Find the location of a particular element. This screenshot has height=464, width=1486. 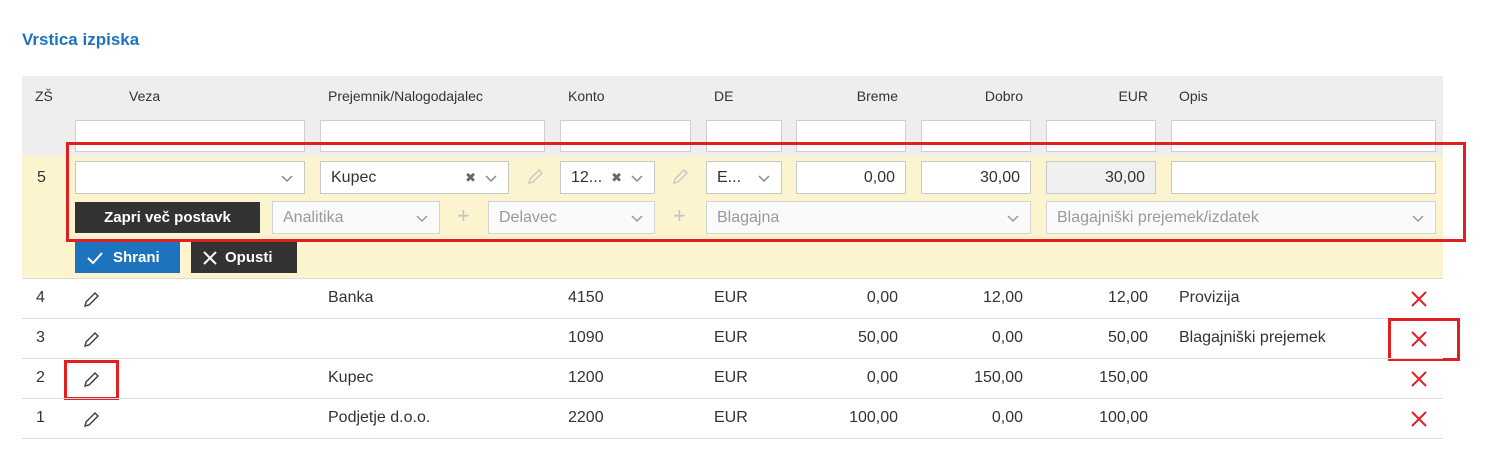

highlight-edit-pencil is located at coordinates (91, 380).